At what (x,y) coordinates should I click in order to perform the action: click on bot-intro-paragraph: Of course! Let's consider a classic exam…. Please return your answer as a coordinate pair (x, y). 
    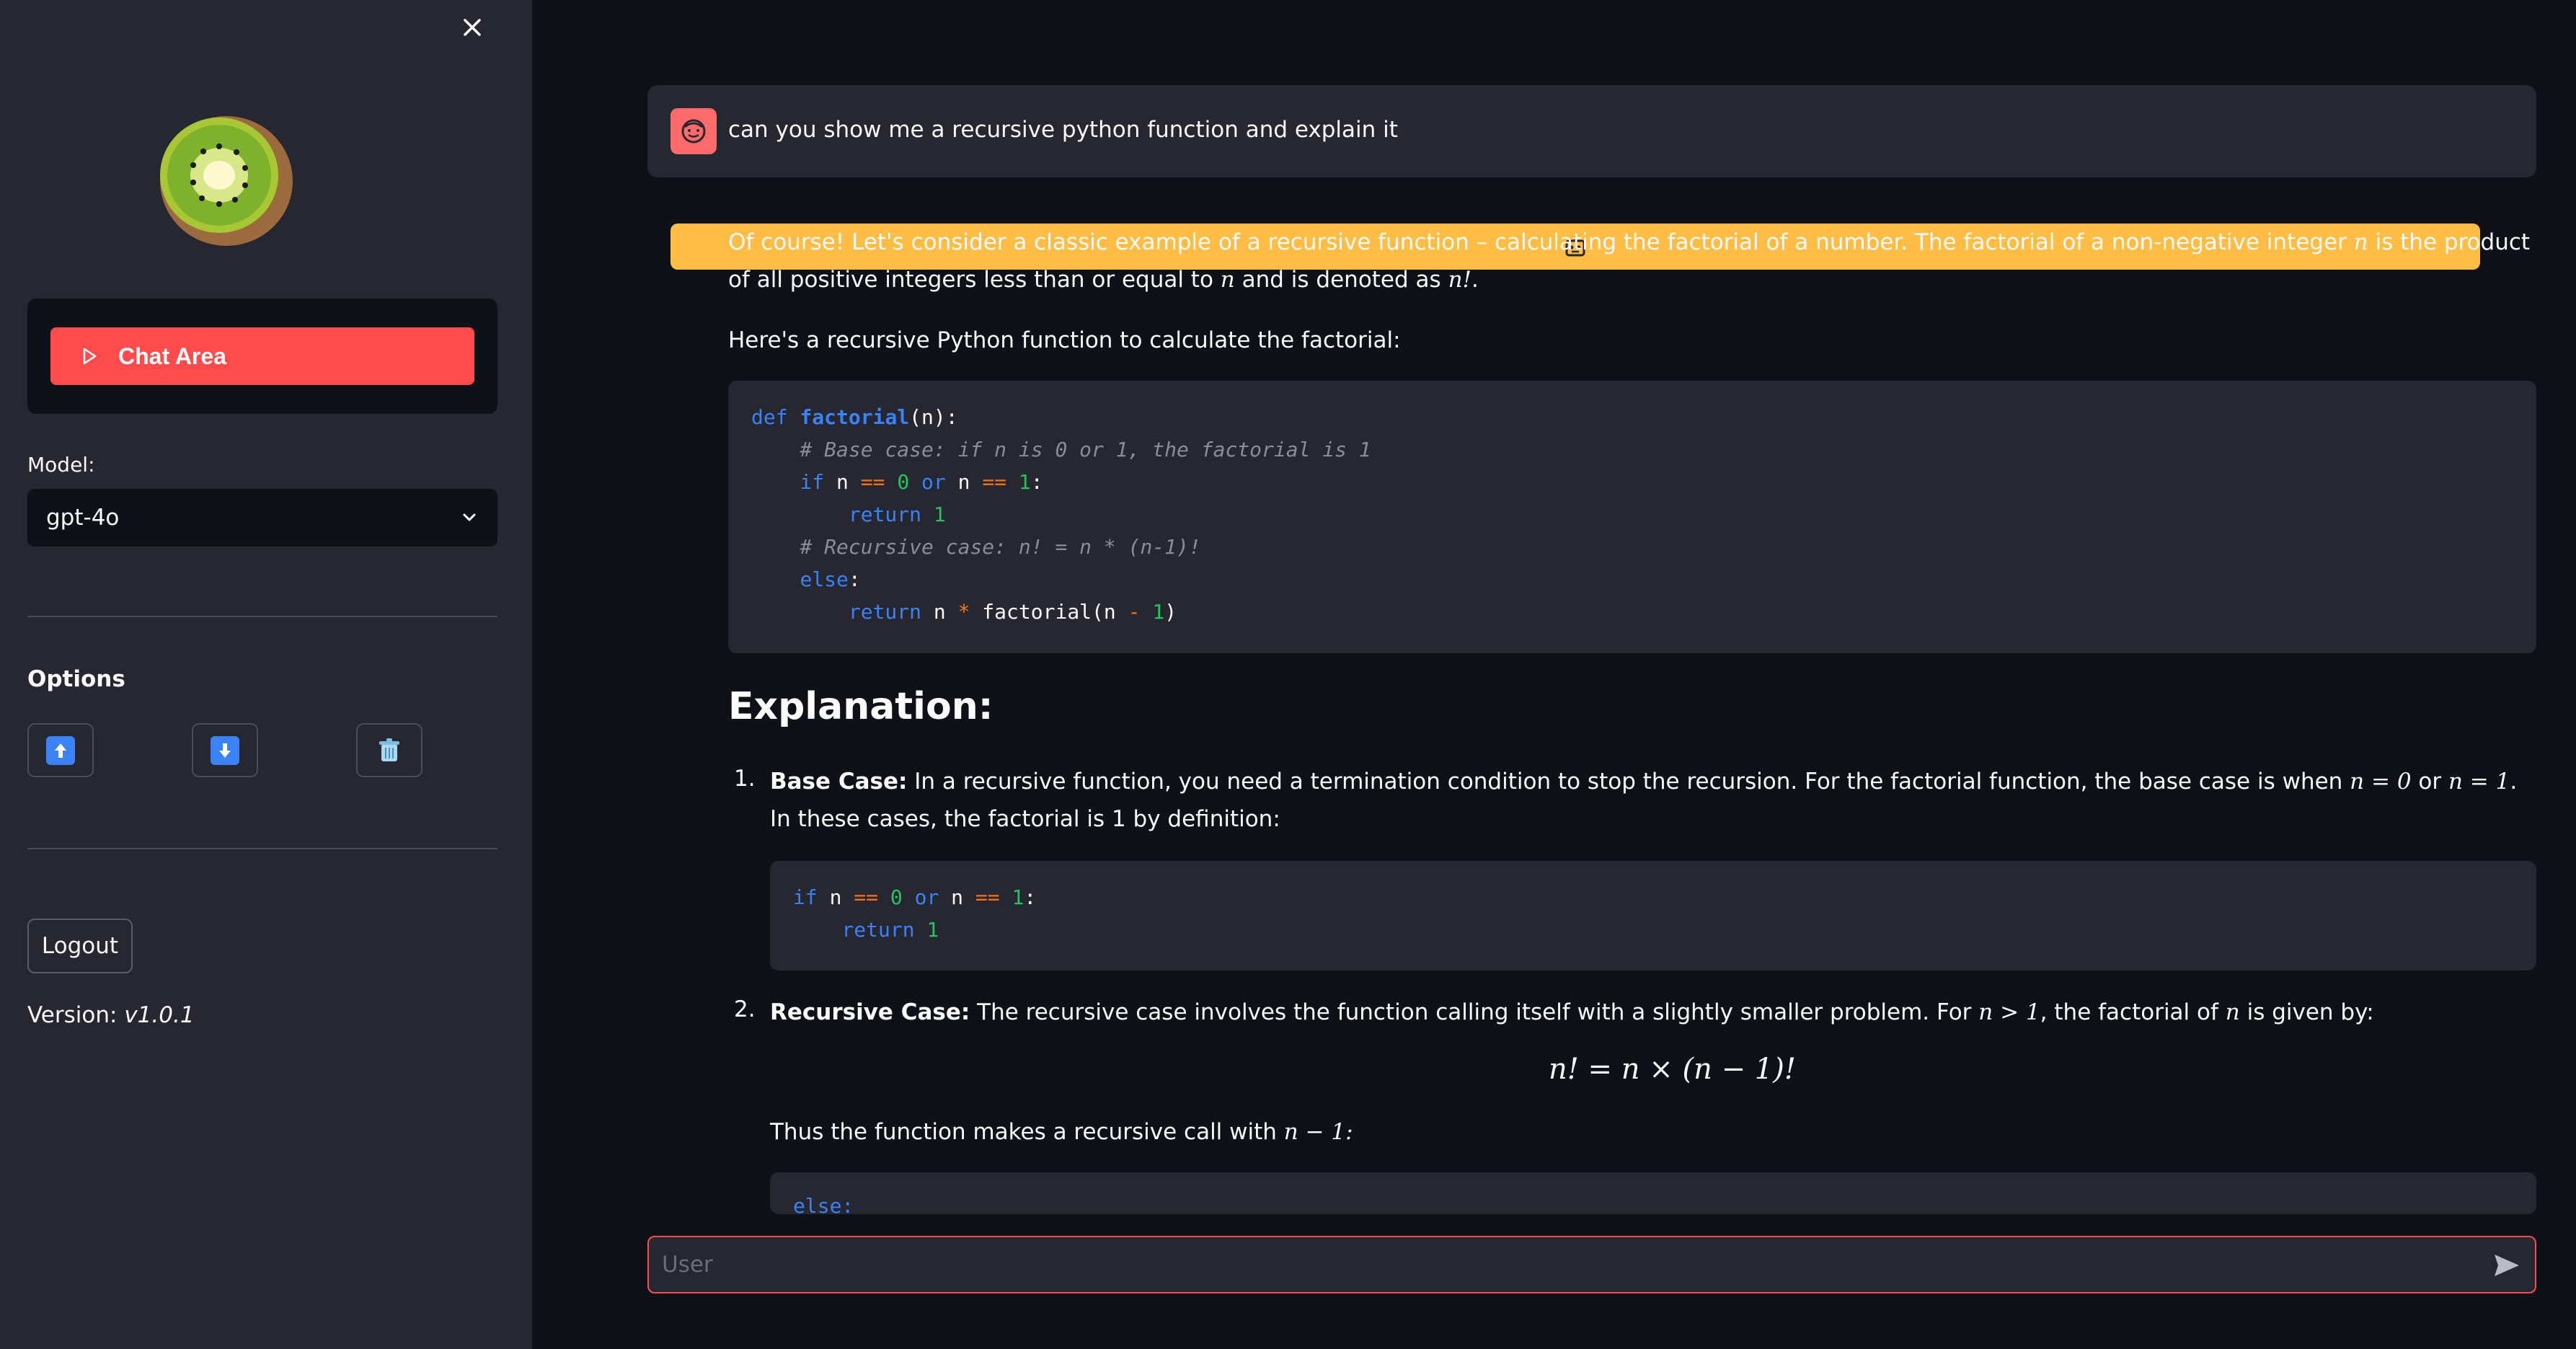
    Looking at the image, I should click on (1629, 261).